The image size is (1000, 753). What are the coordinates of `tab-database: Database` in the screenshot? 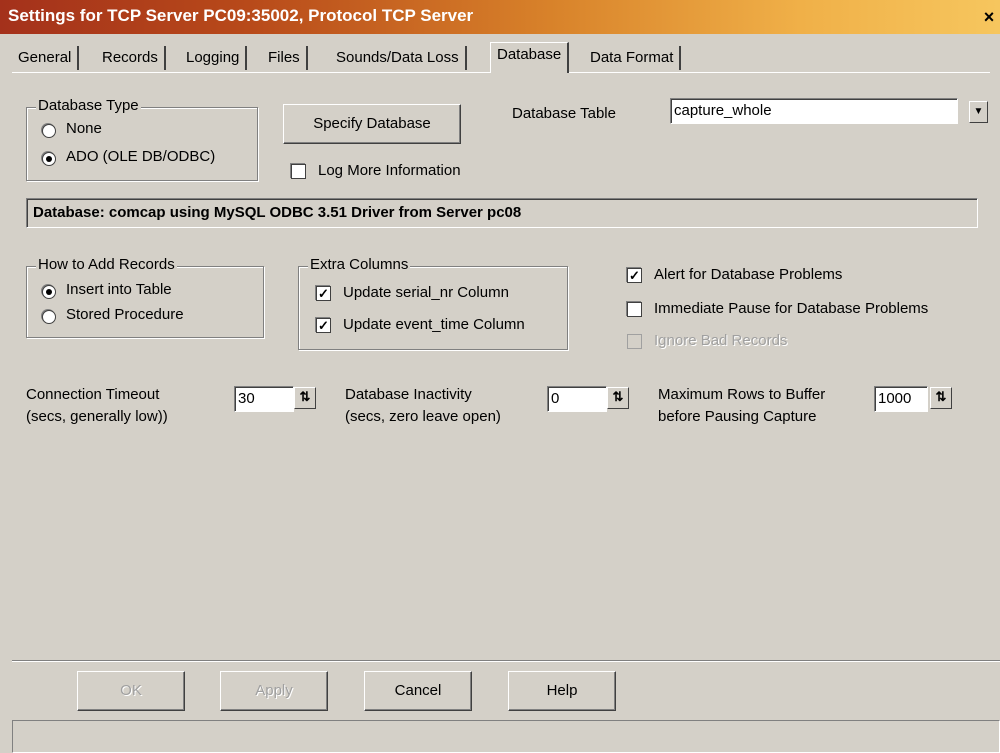 It's located at (530, 57).